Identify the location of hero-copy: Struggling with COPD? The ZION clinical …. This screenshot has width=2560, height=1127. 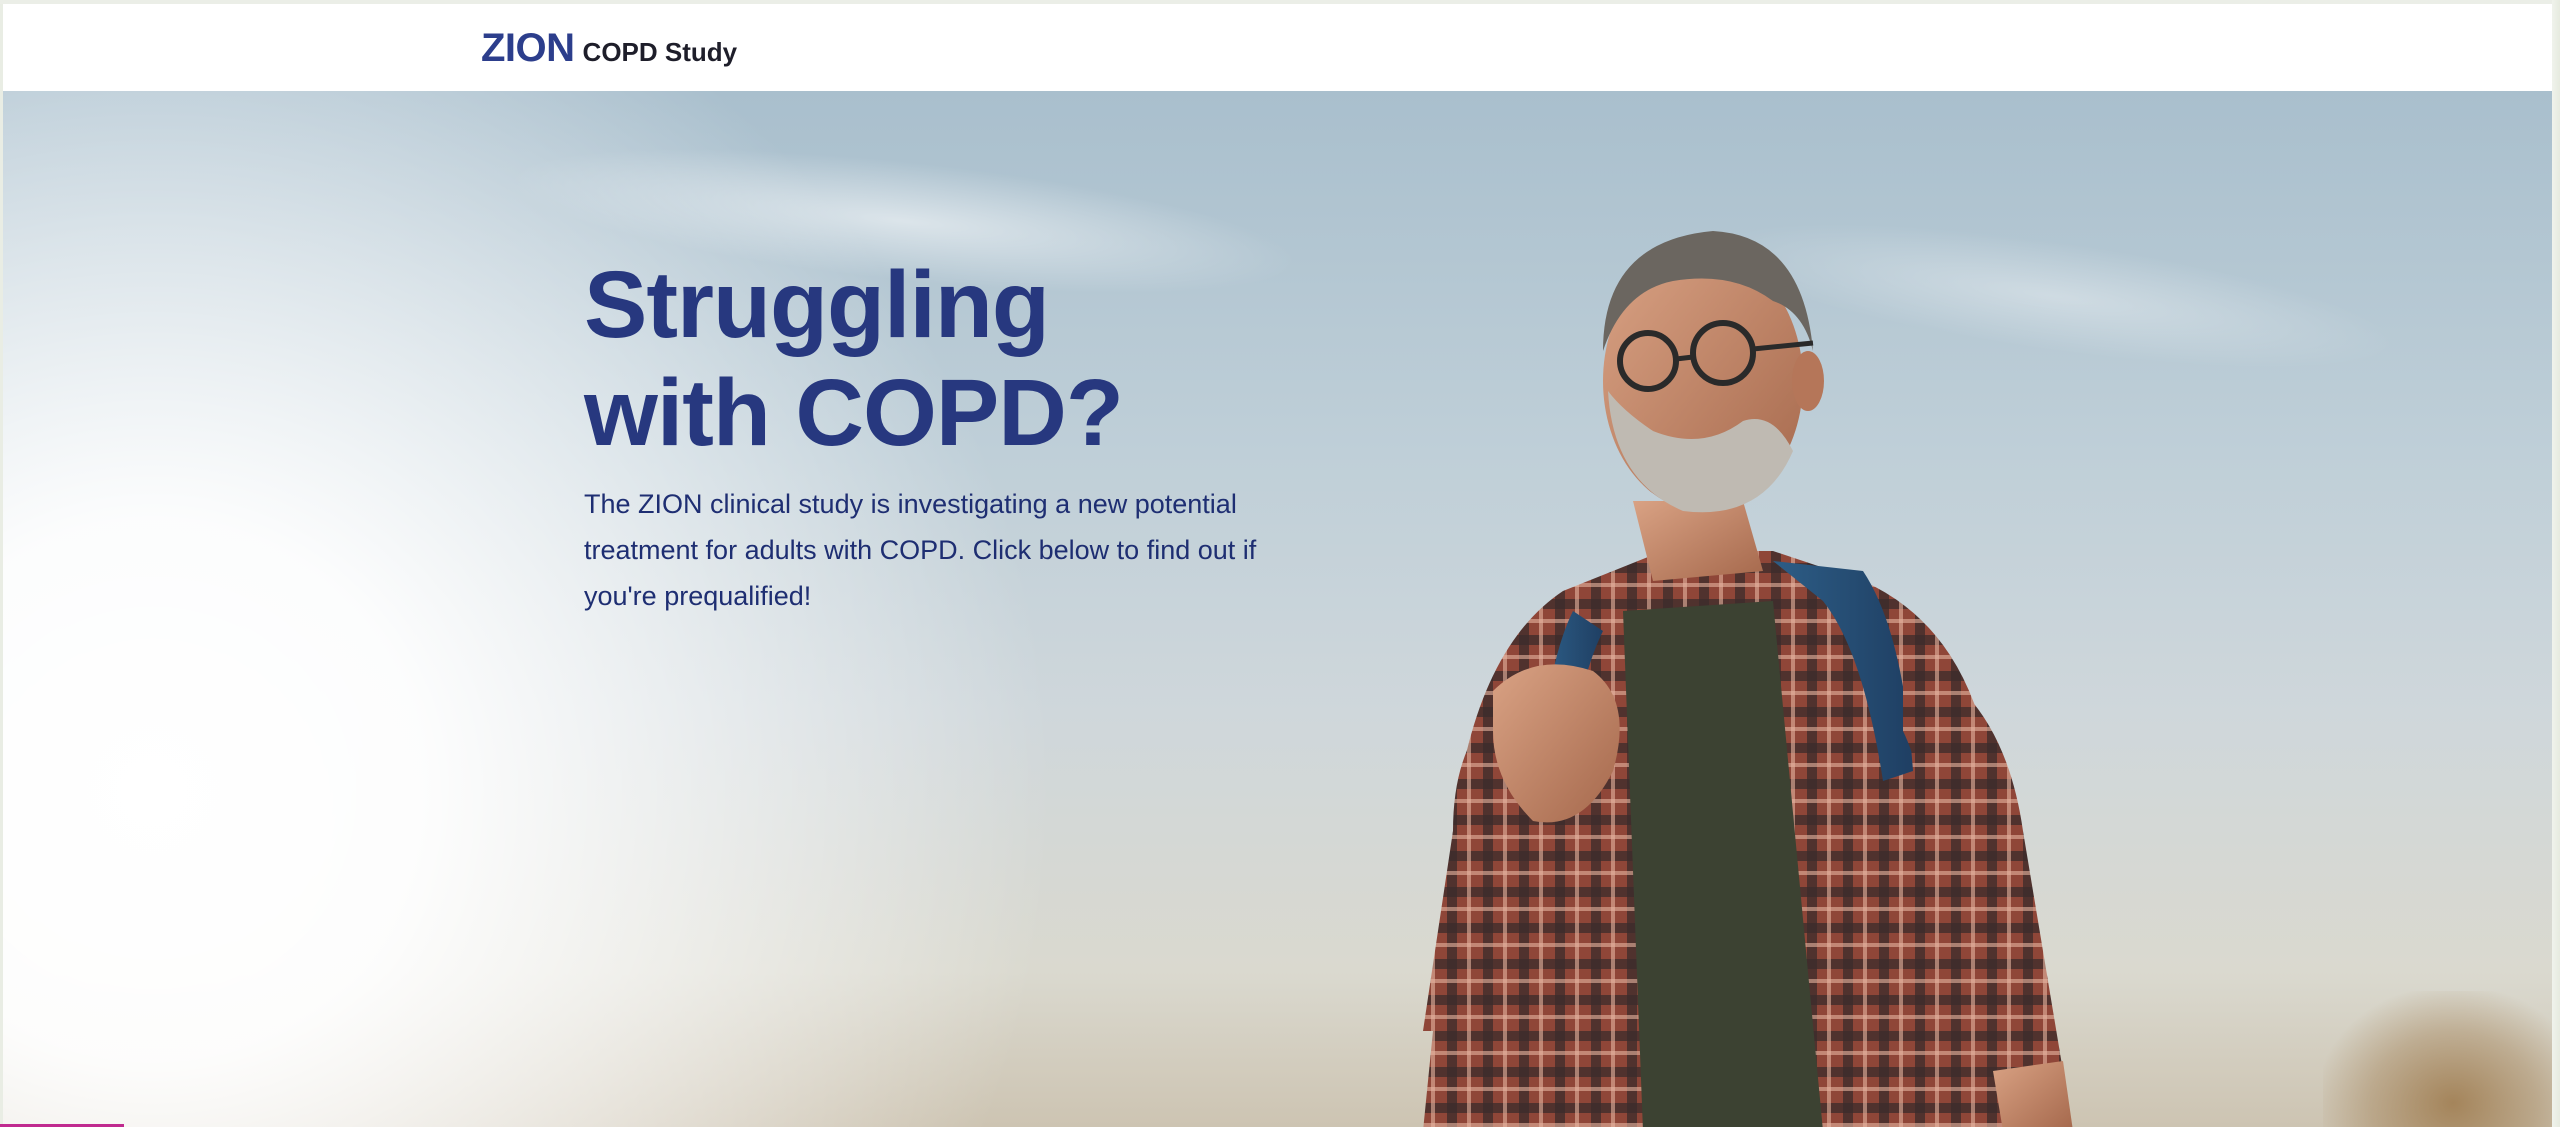
(964, 435).